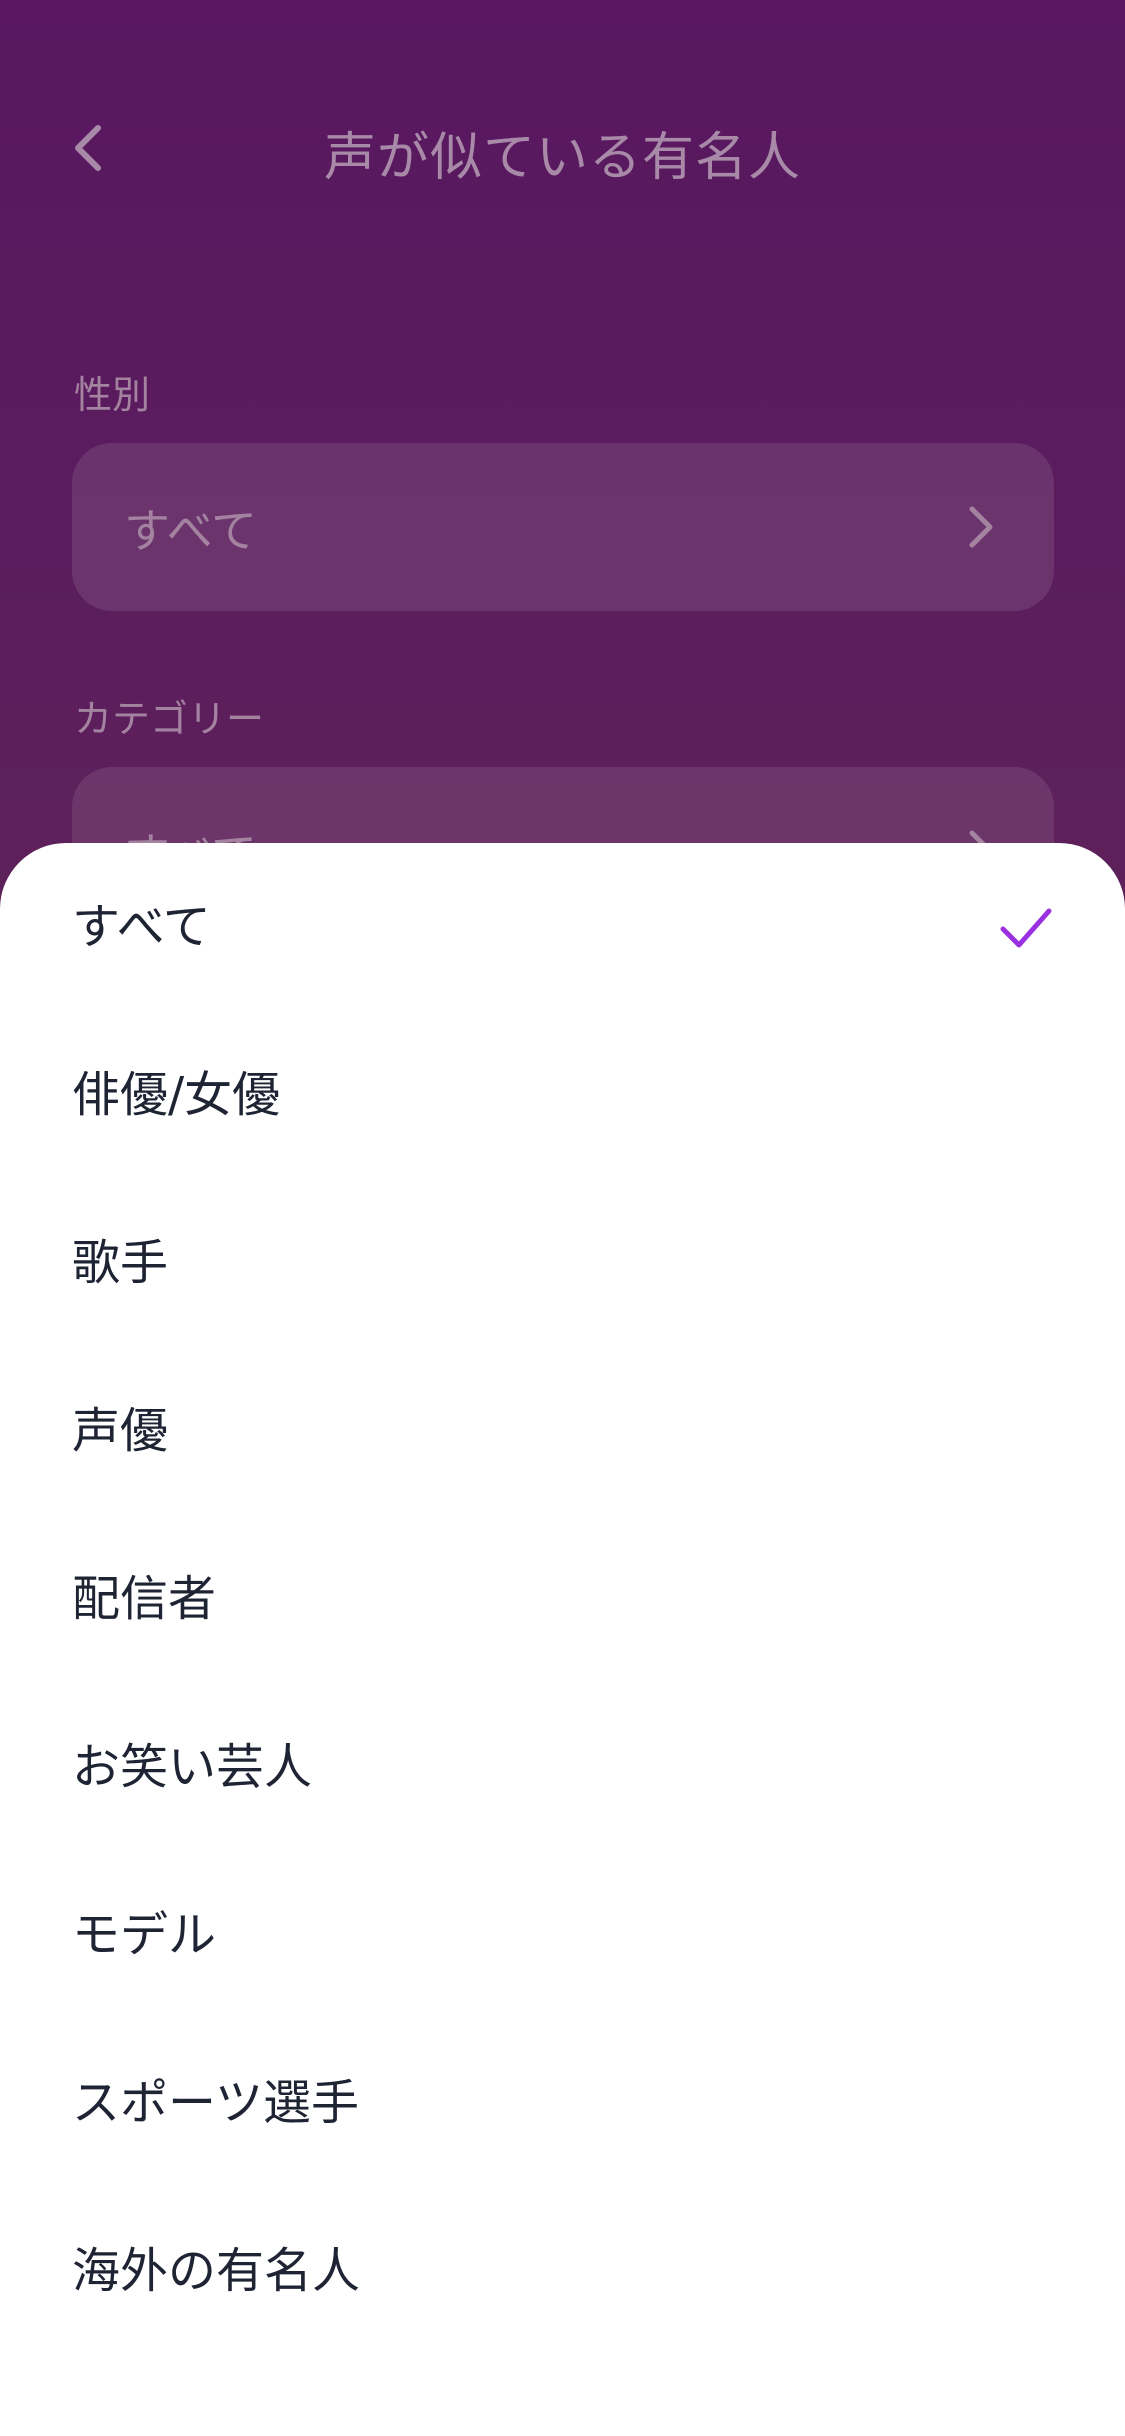 The image size is (1125, 2436). I want to click on category-option-singer: 歌手, so click(562, 1263).